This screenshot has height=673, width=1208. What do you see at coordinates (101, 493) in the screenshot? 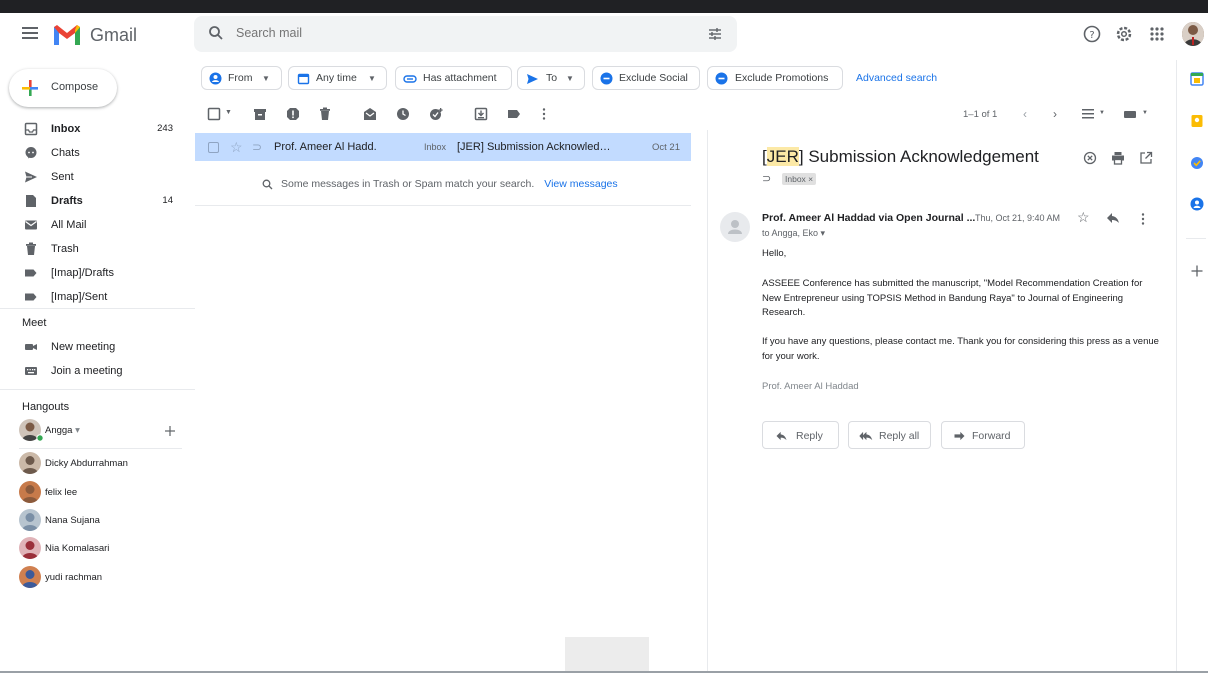
I see `hangouts-contact: felix lee` at bounding box center [101, 493].